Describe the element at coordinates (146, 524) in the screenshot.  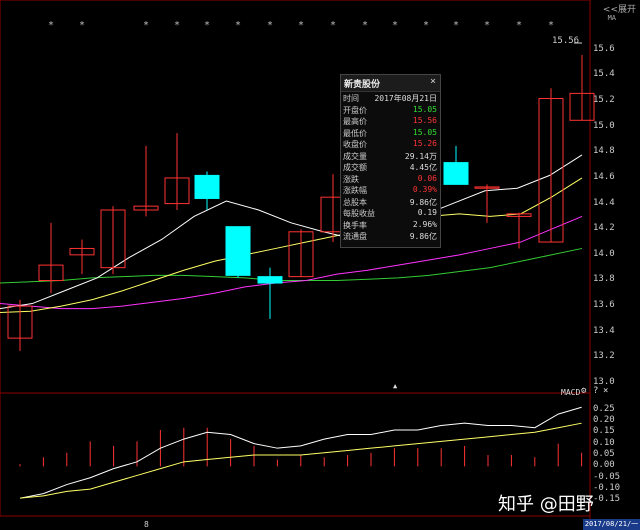
I see `x-axis-label: 8` at that location.